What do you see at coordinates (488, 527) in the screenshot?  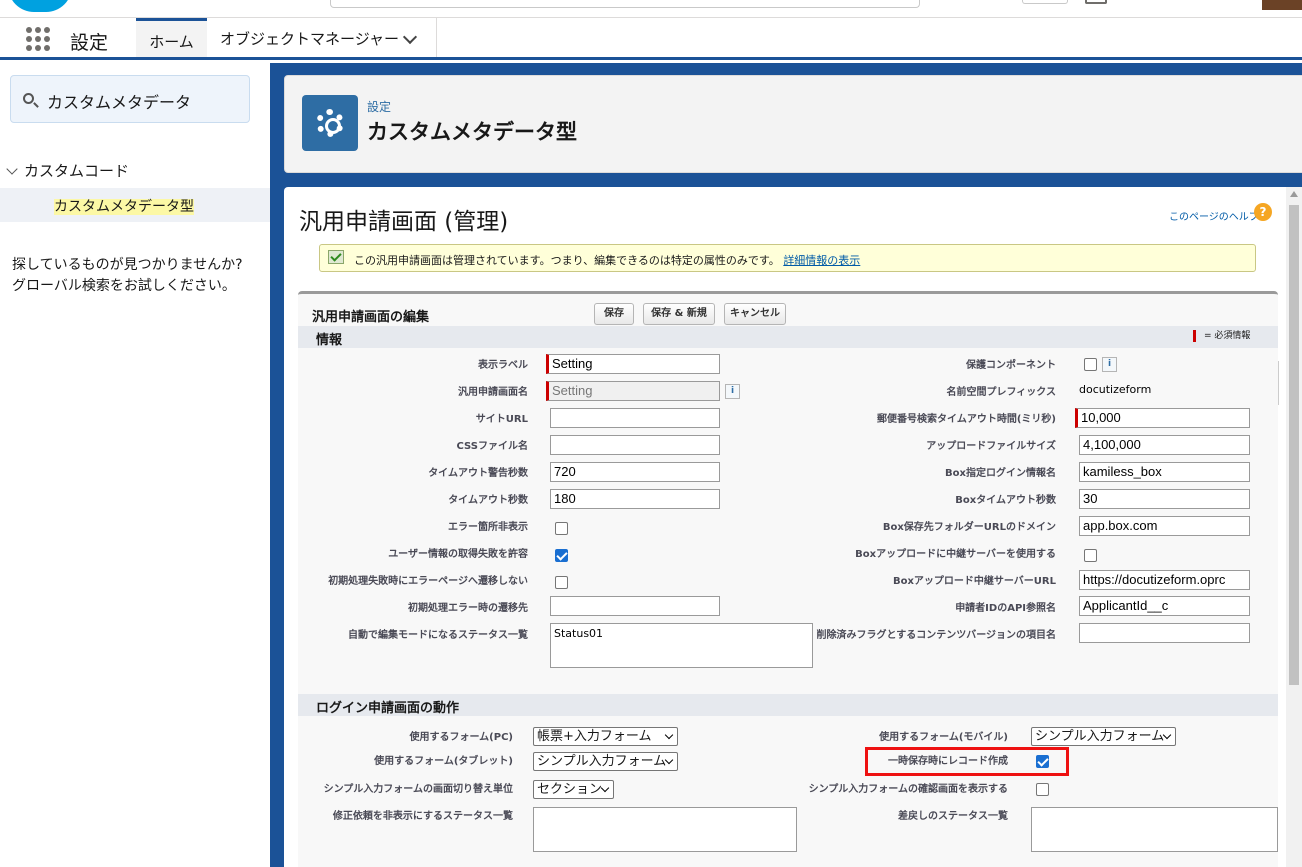 I see `field-label: エラー箇所非表示` at bounding box center [488, 527].